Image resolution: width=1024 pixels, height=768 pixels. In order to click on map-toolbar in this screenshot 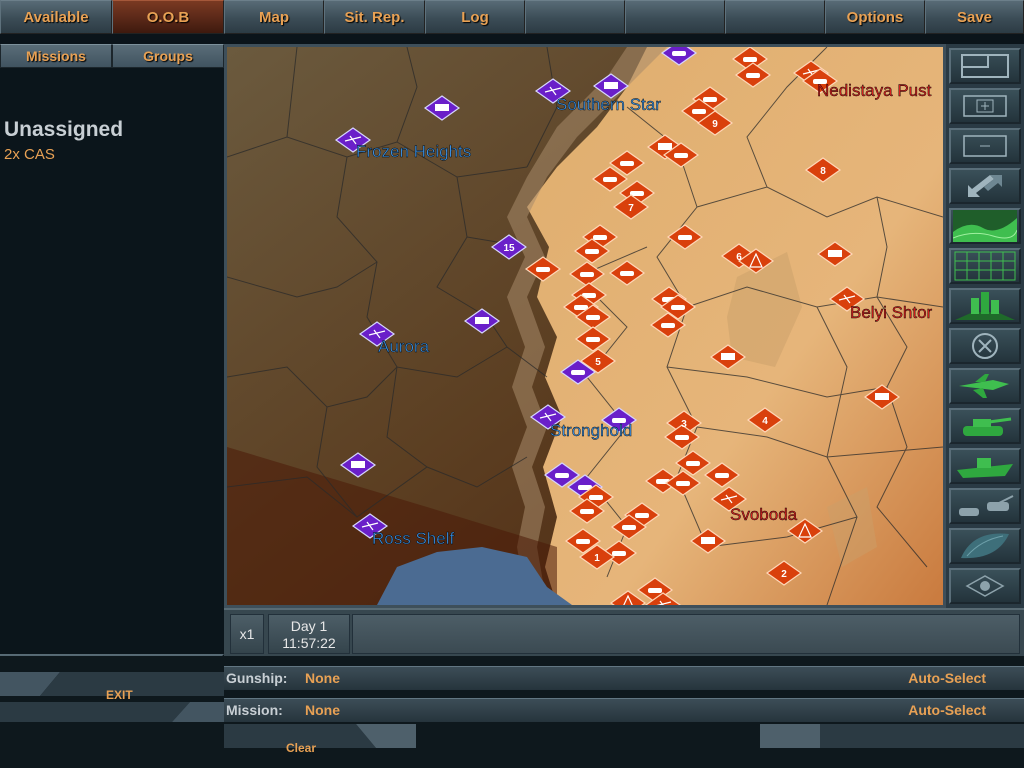, I will do `click(985, 326)`.